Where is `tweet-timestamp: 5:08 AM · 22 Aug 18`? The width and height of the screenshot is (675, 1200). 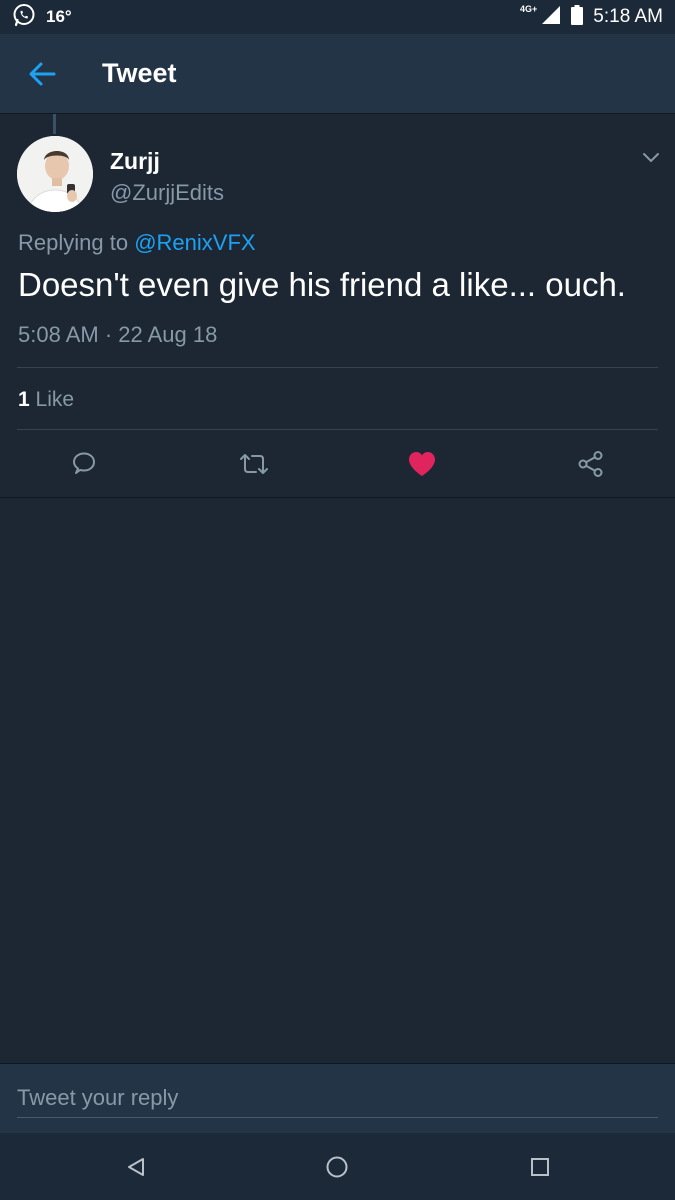
tweet-timestamp: 5:08 AM · 22 Aug 18 is located at coordinates (118, 334).